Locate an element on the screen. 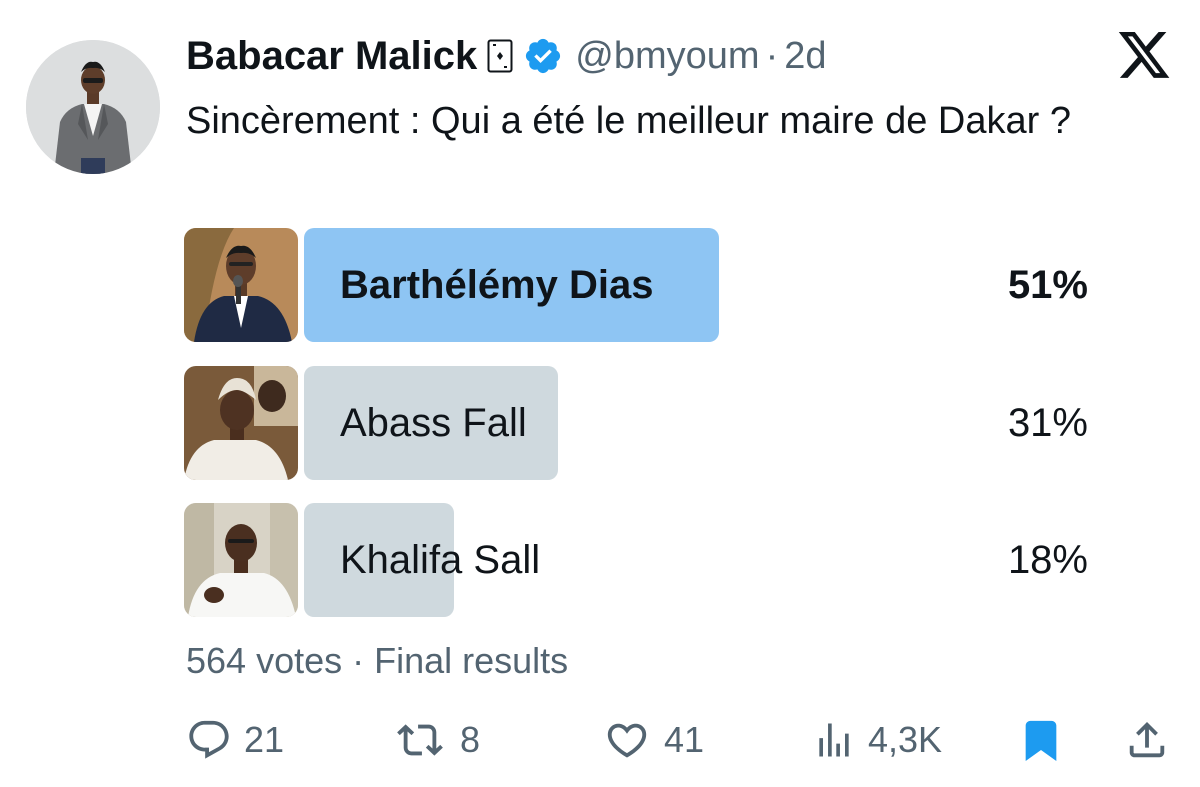 This screenshot has height=787, width=1200. share-icon is located at coordinates (1147, 740).